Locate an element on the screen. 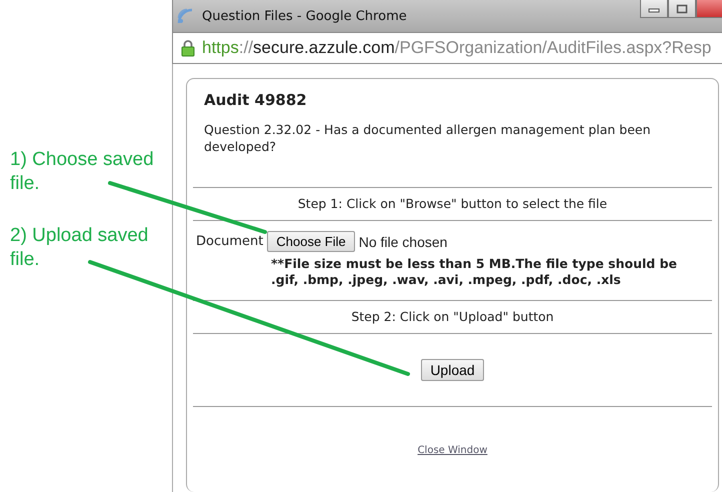  step-text: Step 2: Click on "Upload" button is located at coordinates (452, 317).